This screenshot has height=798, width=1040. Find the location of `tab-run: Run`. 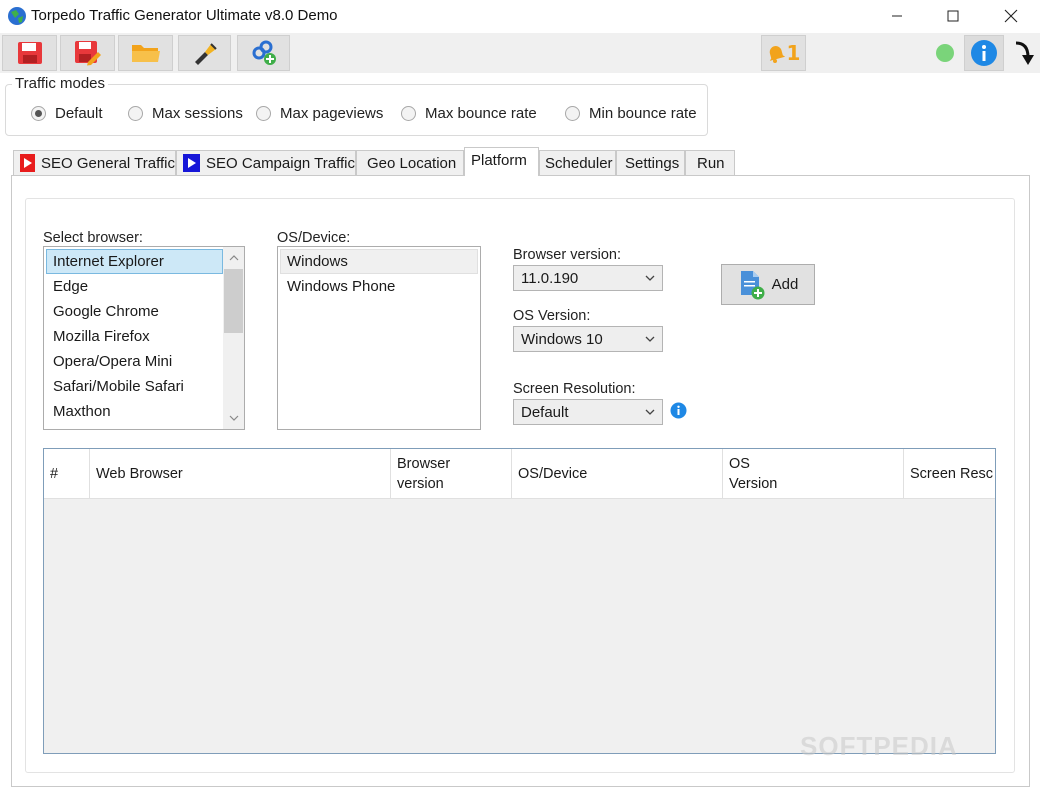

tab-run: Run is located at coordinates (710, 162).